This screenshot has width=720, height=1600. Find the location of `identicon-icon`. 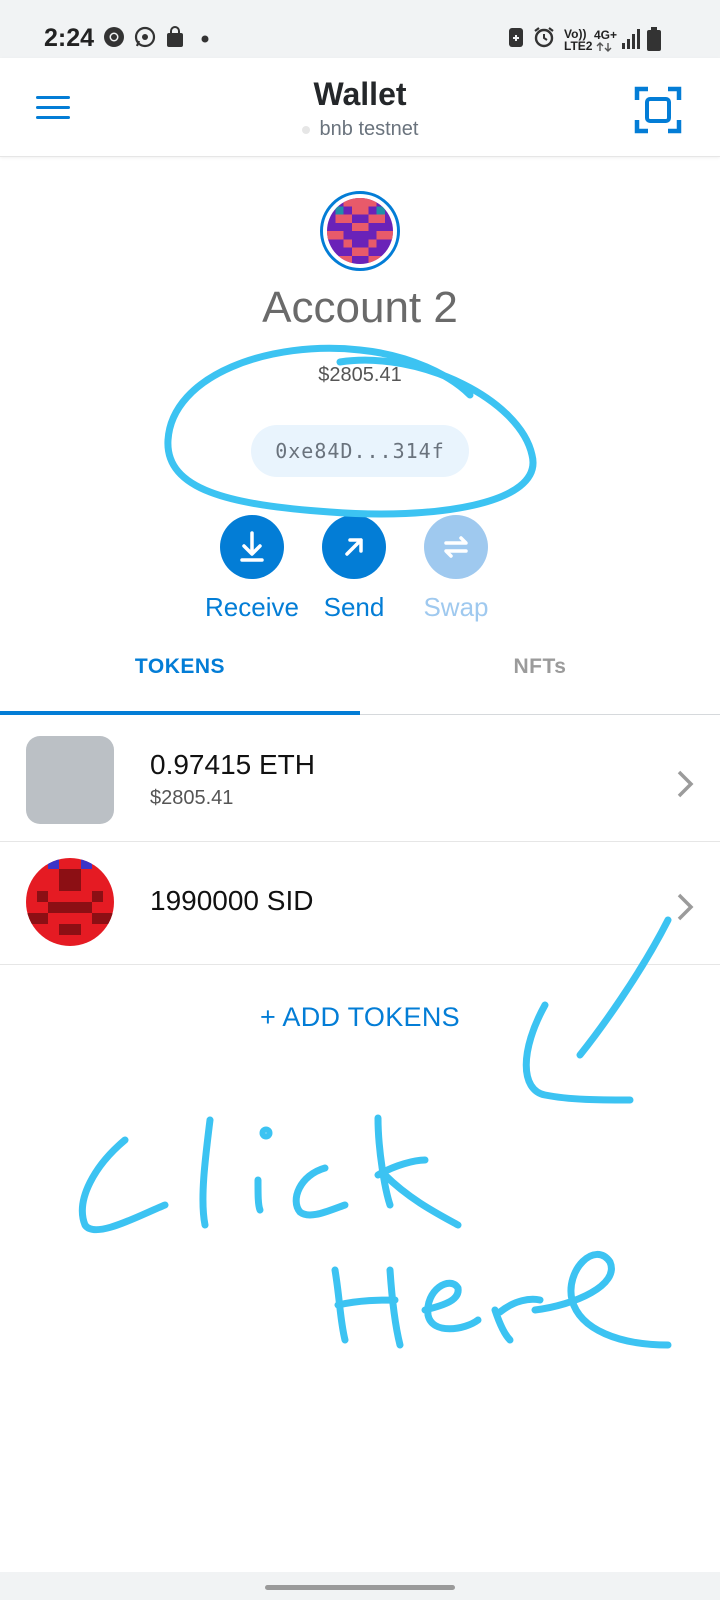

identicon-icon is located at coordinates (360, 231).